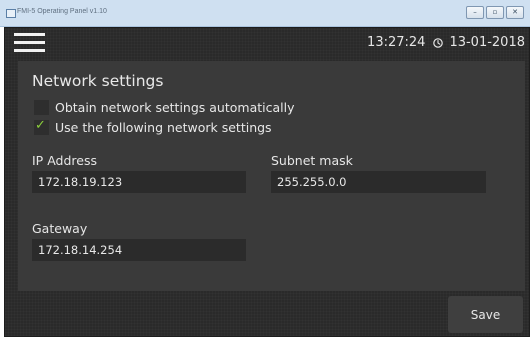 This screenshot has width=530, height=338. I want to click on manual-network-option: ✓ Use the following network settings, so click(153, 126).